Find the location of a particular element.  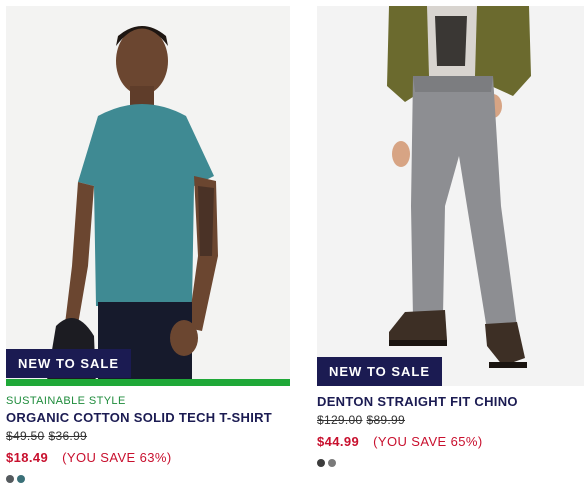

swatch-charcoal is located at coordinates (321, 463).